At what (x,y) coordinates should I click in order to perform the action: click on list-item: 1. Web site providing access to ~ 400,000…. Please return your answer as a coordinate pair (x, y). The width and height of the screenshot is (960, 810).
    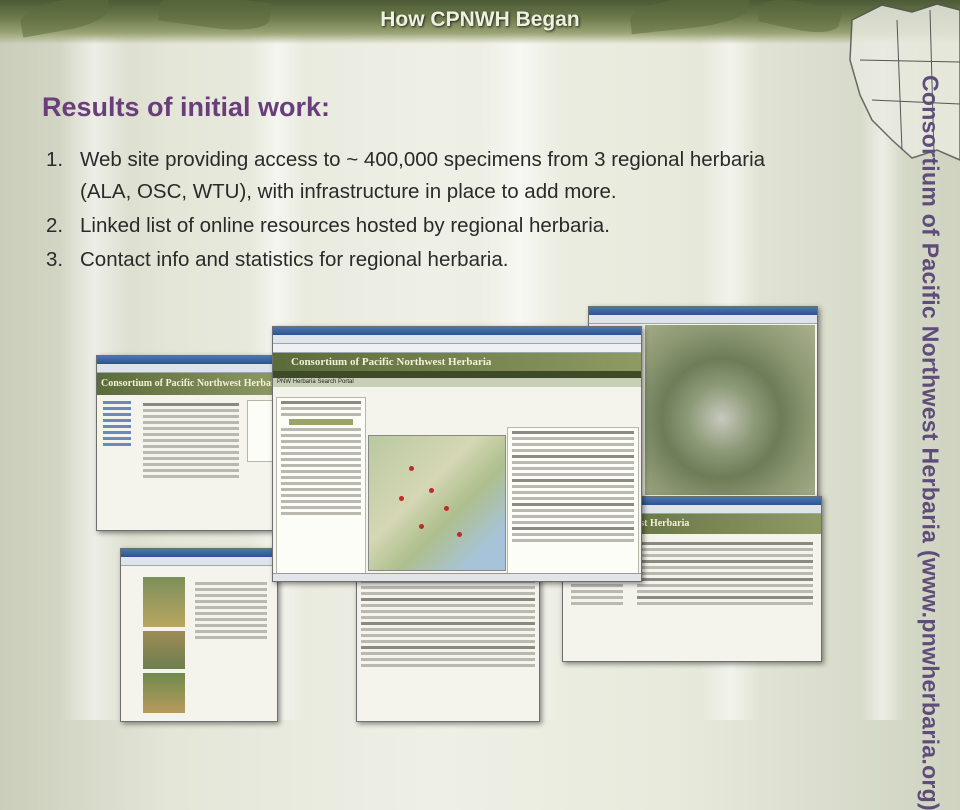
    Looking at the image, I should click on (406, 175).